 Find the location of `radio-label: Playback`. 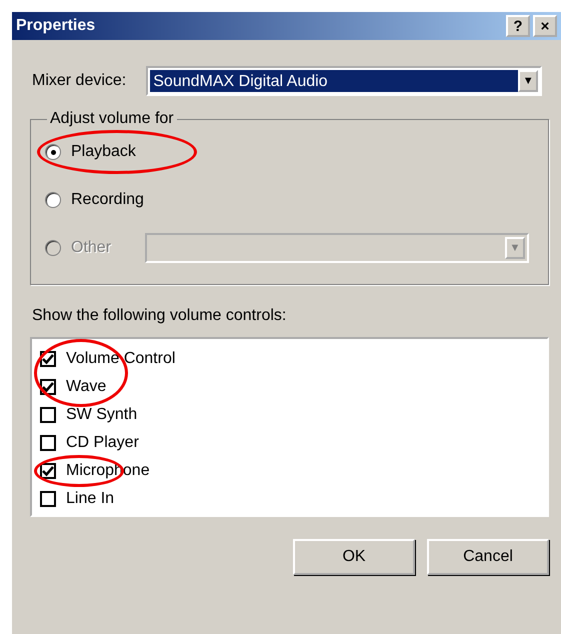

radio-label: Playback is located at coordinates (103, 152).